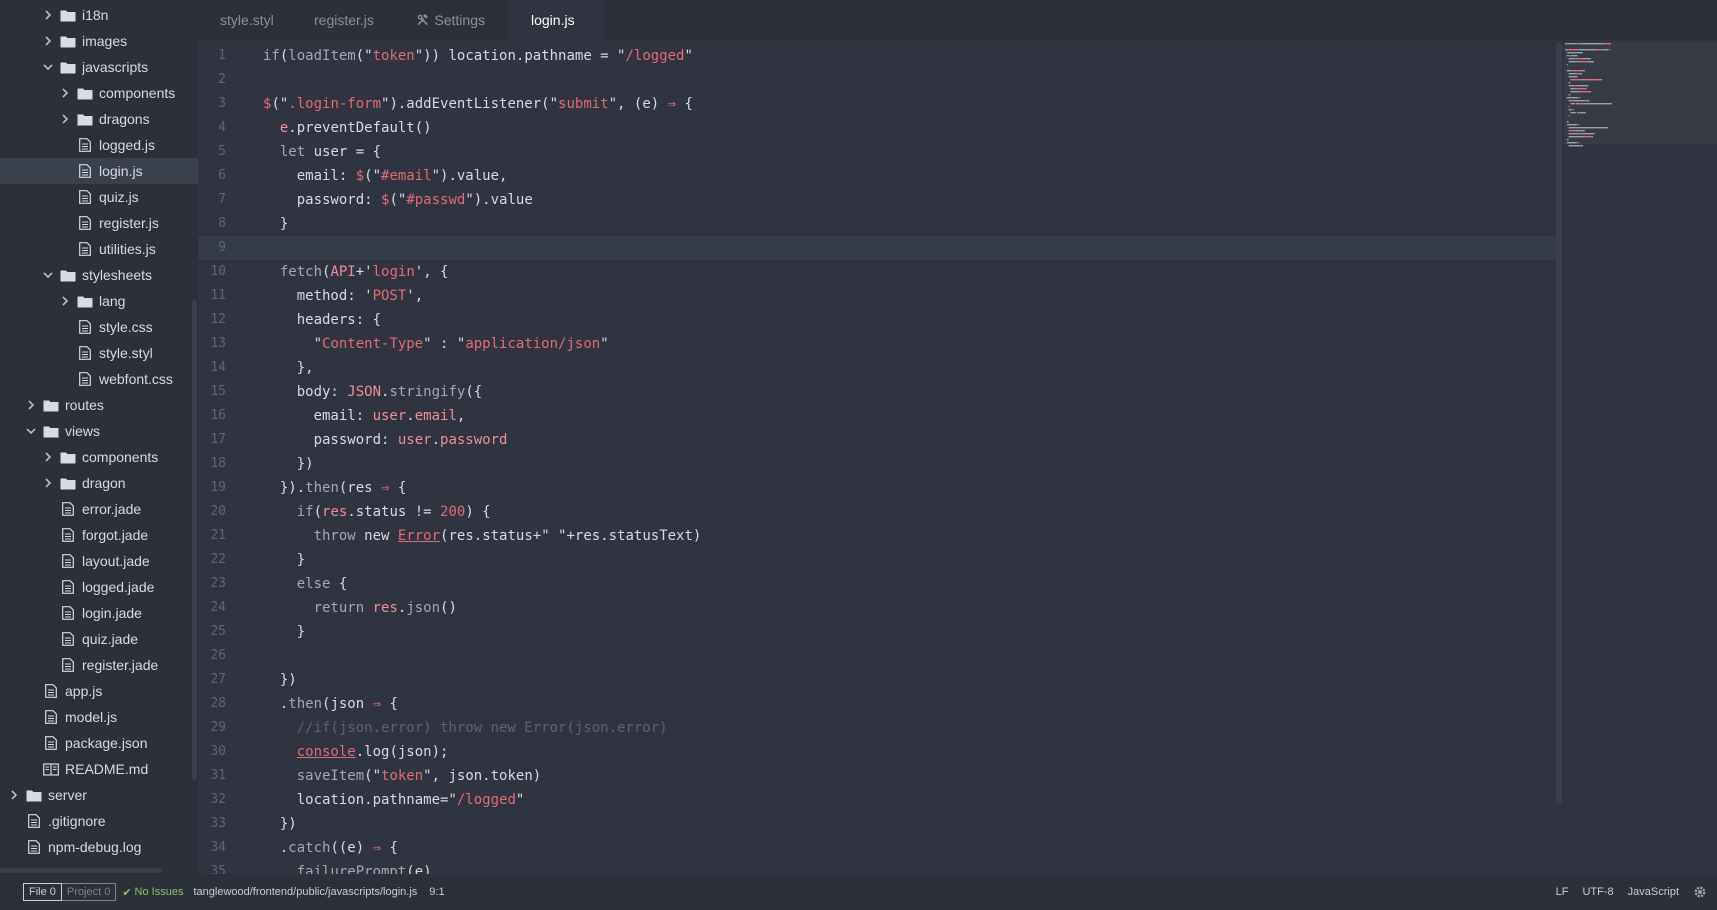 The height and width of the screenshot is (910, 1717). I want to click on minimap, so click(1640, 457).